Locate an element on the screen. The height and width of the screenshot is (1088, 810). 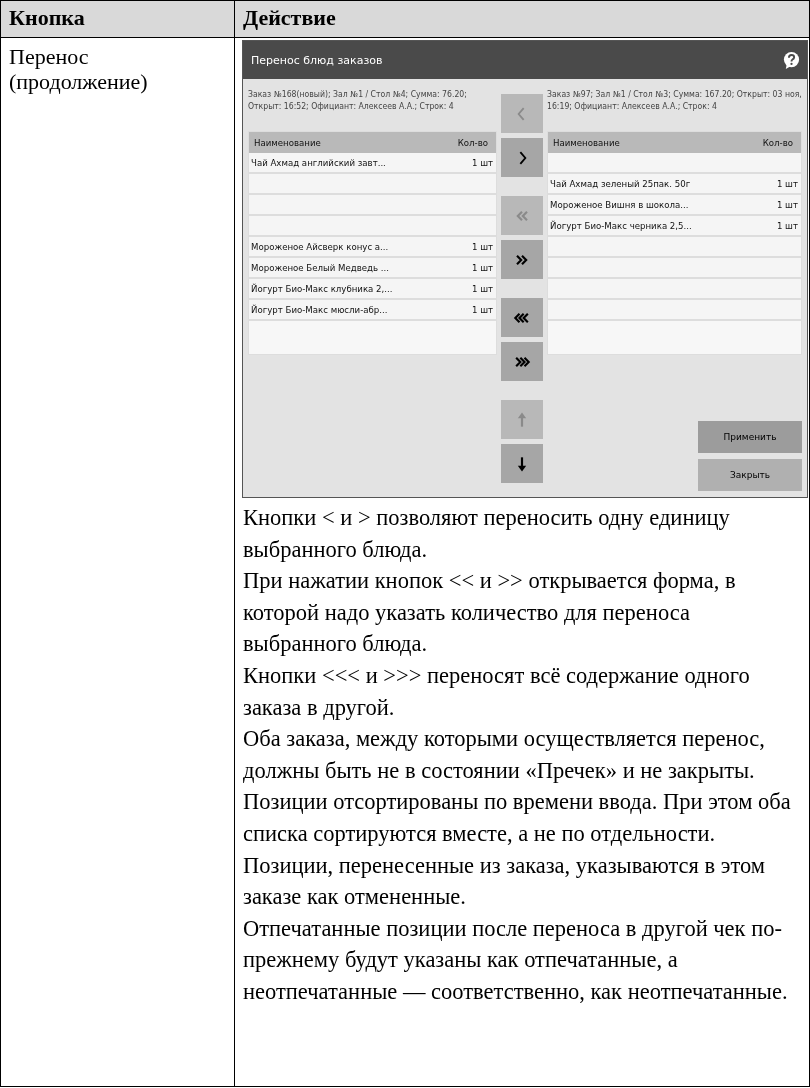
column-header: Кнопка is located at coordinates (118, 19).